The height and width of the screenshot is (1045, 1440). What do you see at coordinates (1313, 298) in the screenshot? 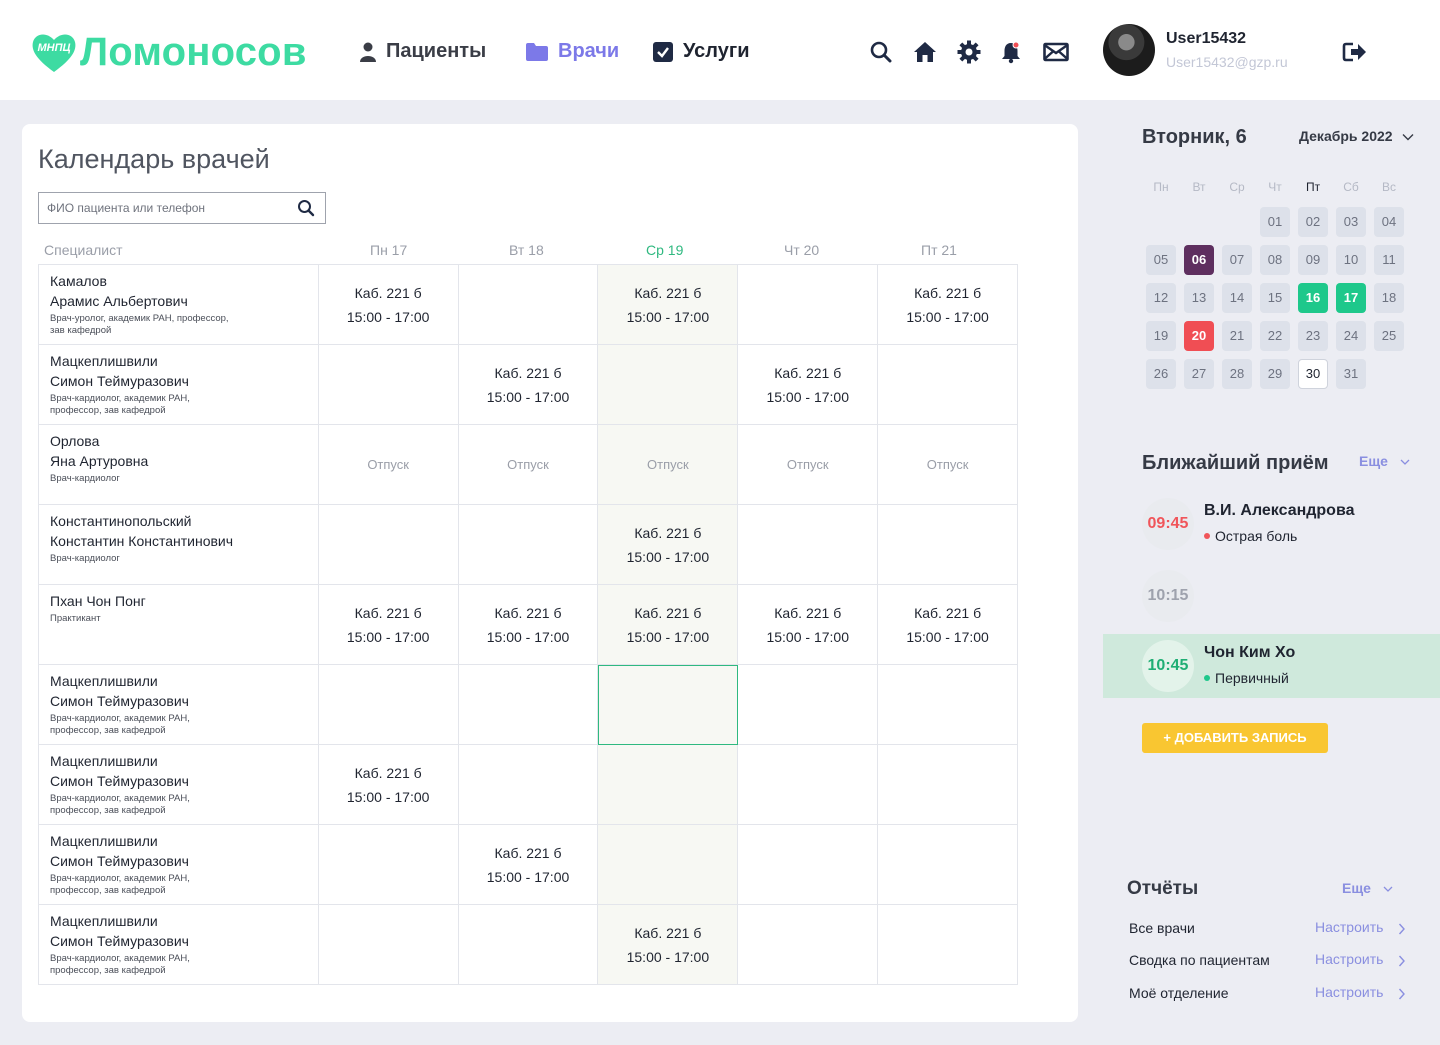
I see `calendar-day: 16` at bounding box center [1313, 298].